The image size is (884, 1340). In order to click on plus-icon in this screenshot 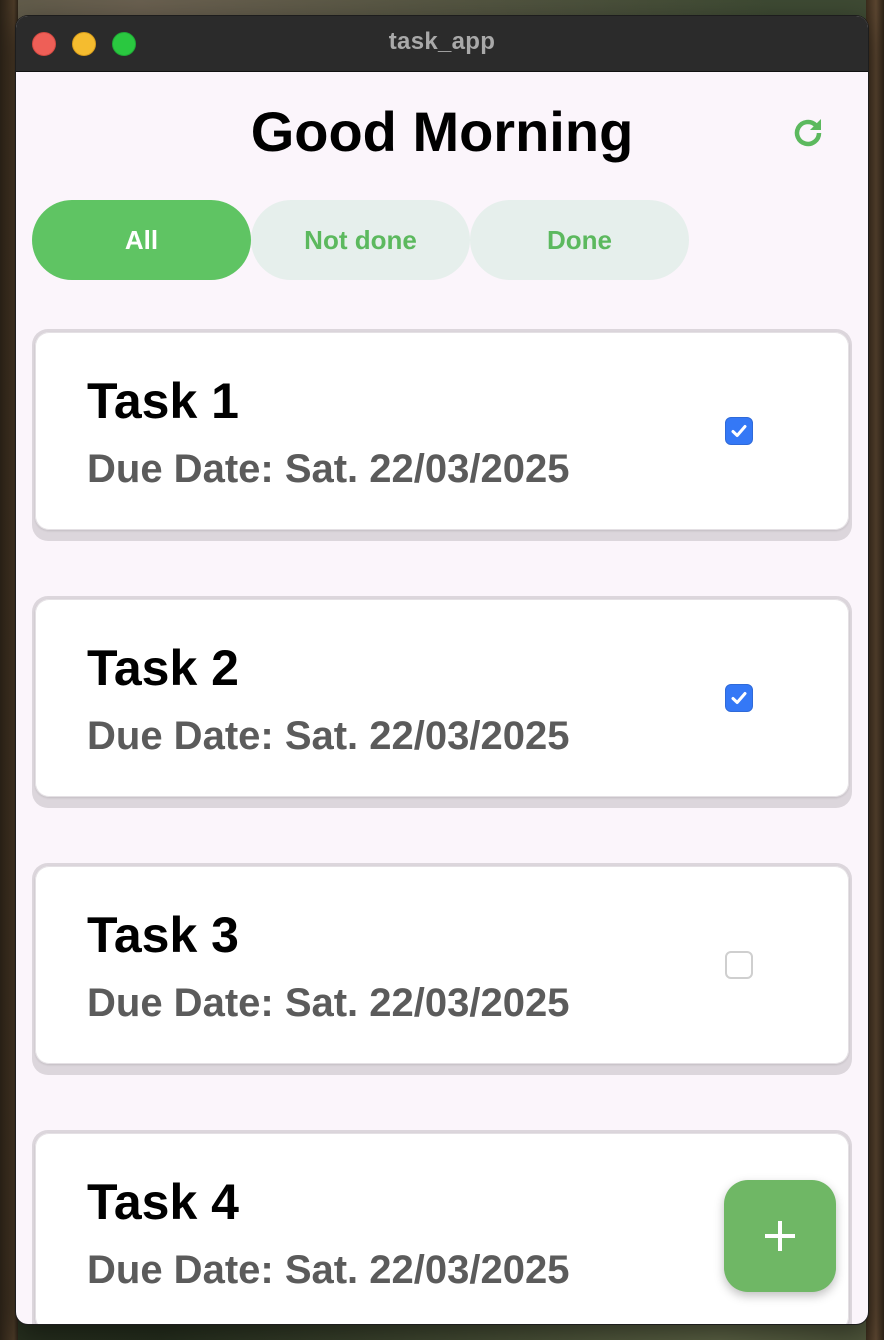, I will do `click(780, 1236)`.